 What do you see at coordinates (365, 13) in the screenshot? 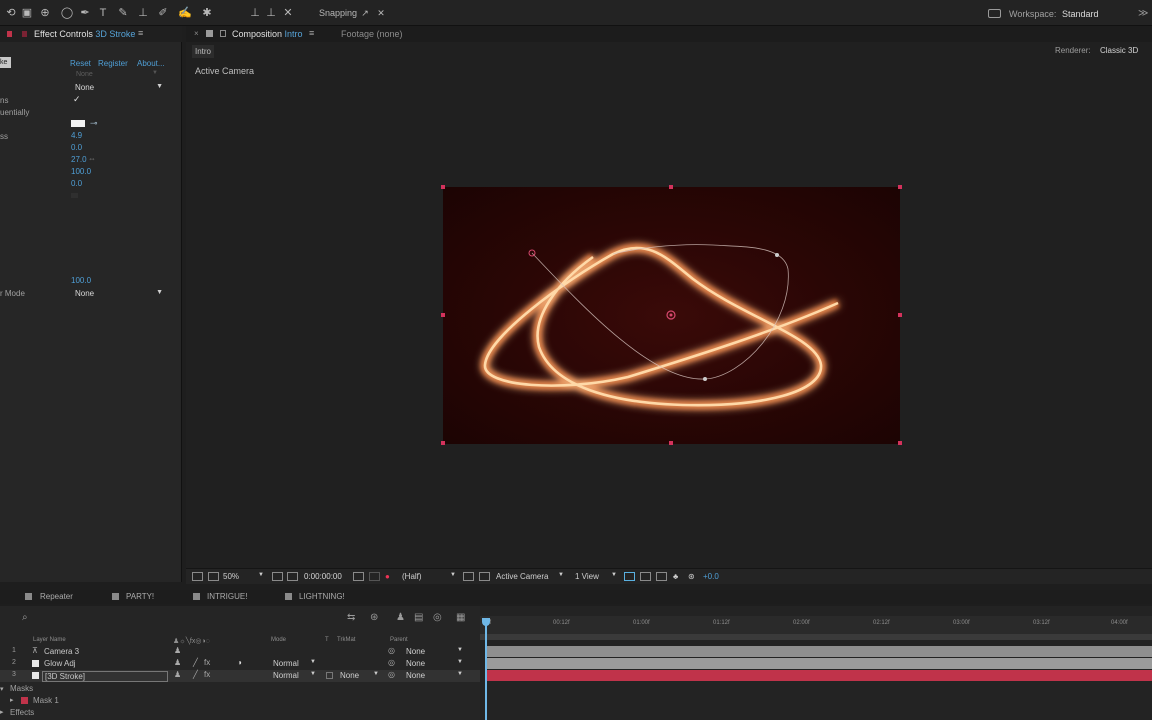
I see `snap-toggle-icon: ↗` at bounding box center [365, 13].